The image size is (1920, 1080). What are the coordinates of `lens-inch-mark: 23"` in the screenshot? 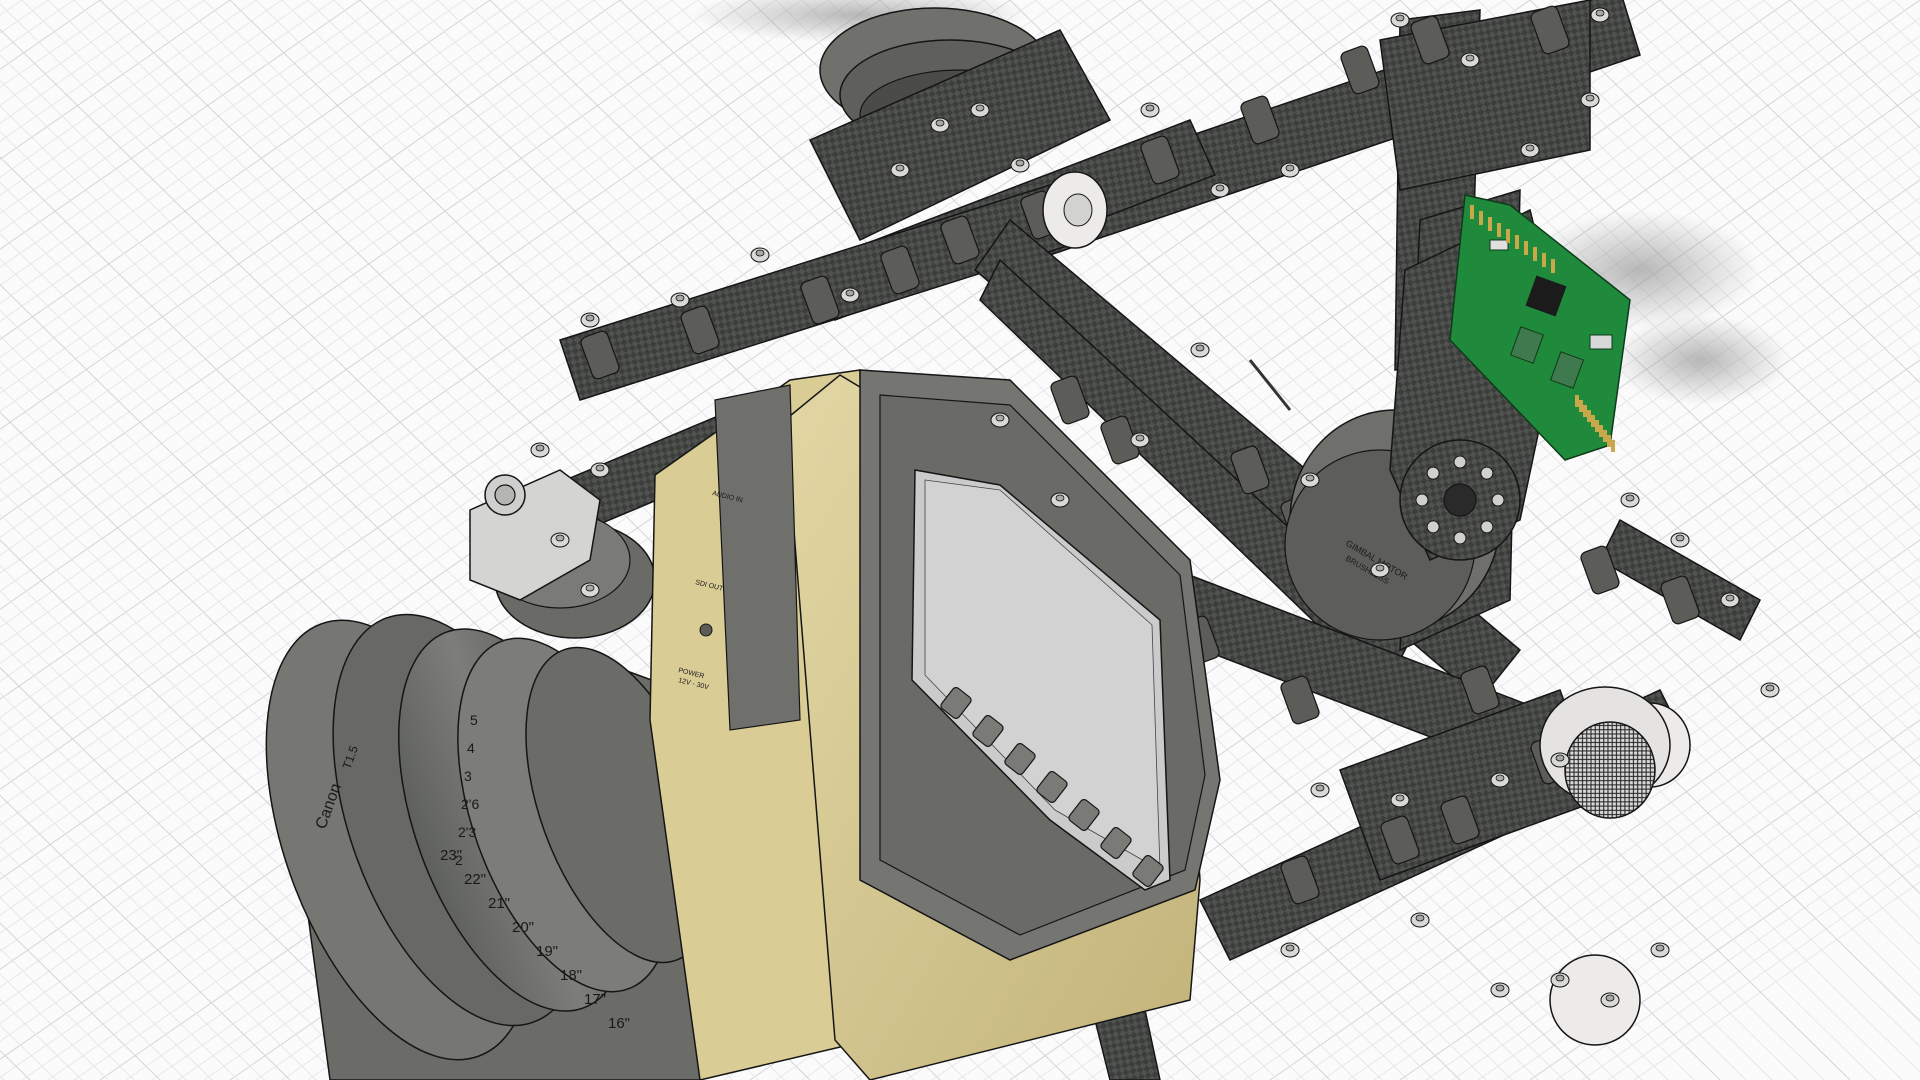 It's located at (451, 855).